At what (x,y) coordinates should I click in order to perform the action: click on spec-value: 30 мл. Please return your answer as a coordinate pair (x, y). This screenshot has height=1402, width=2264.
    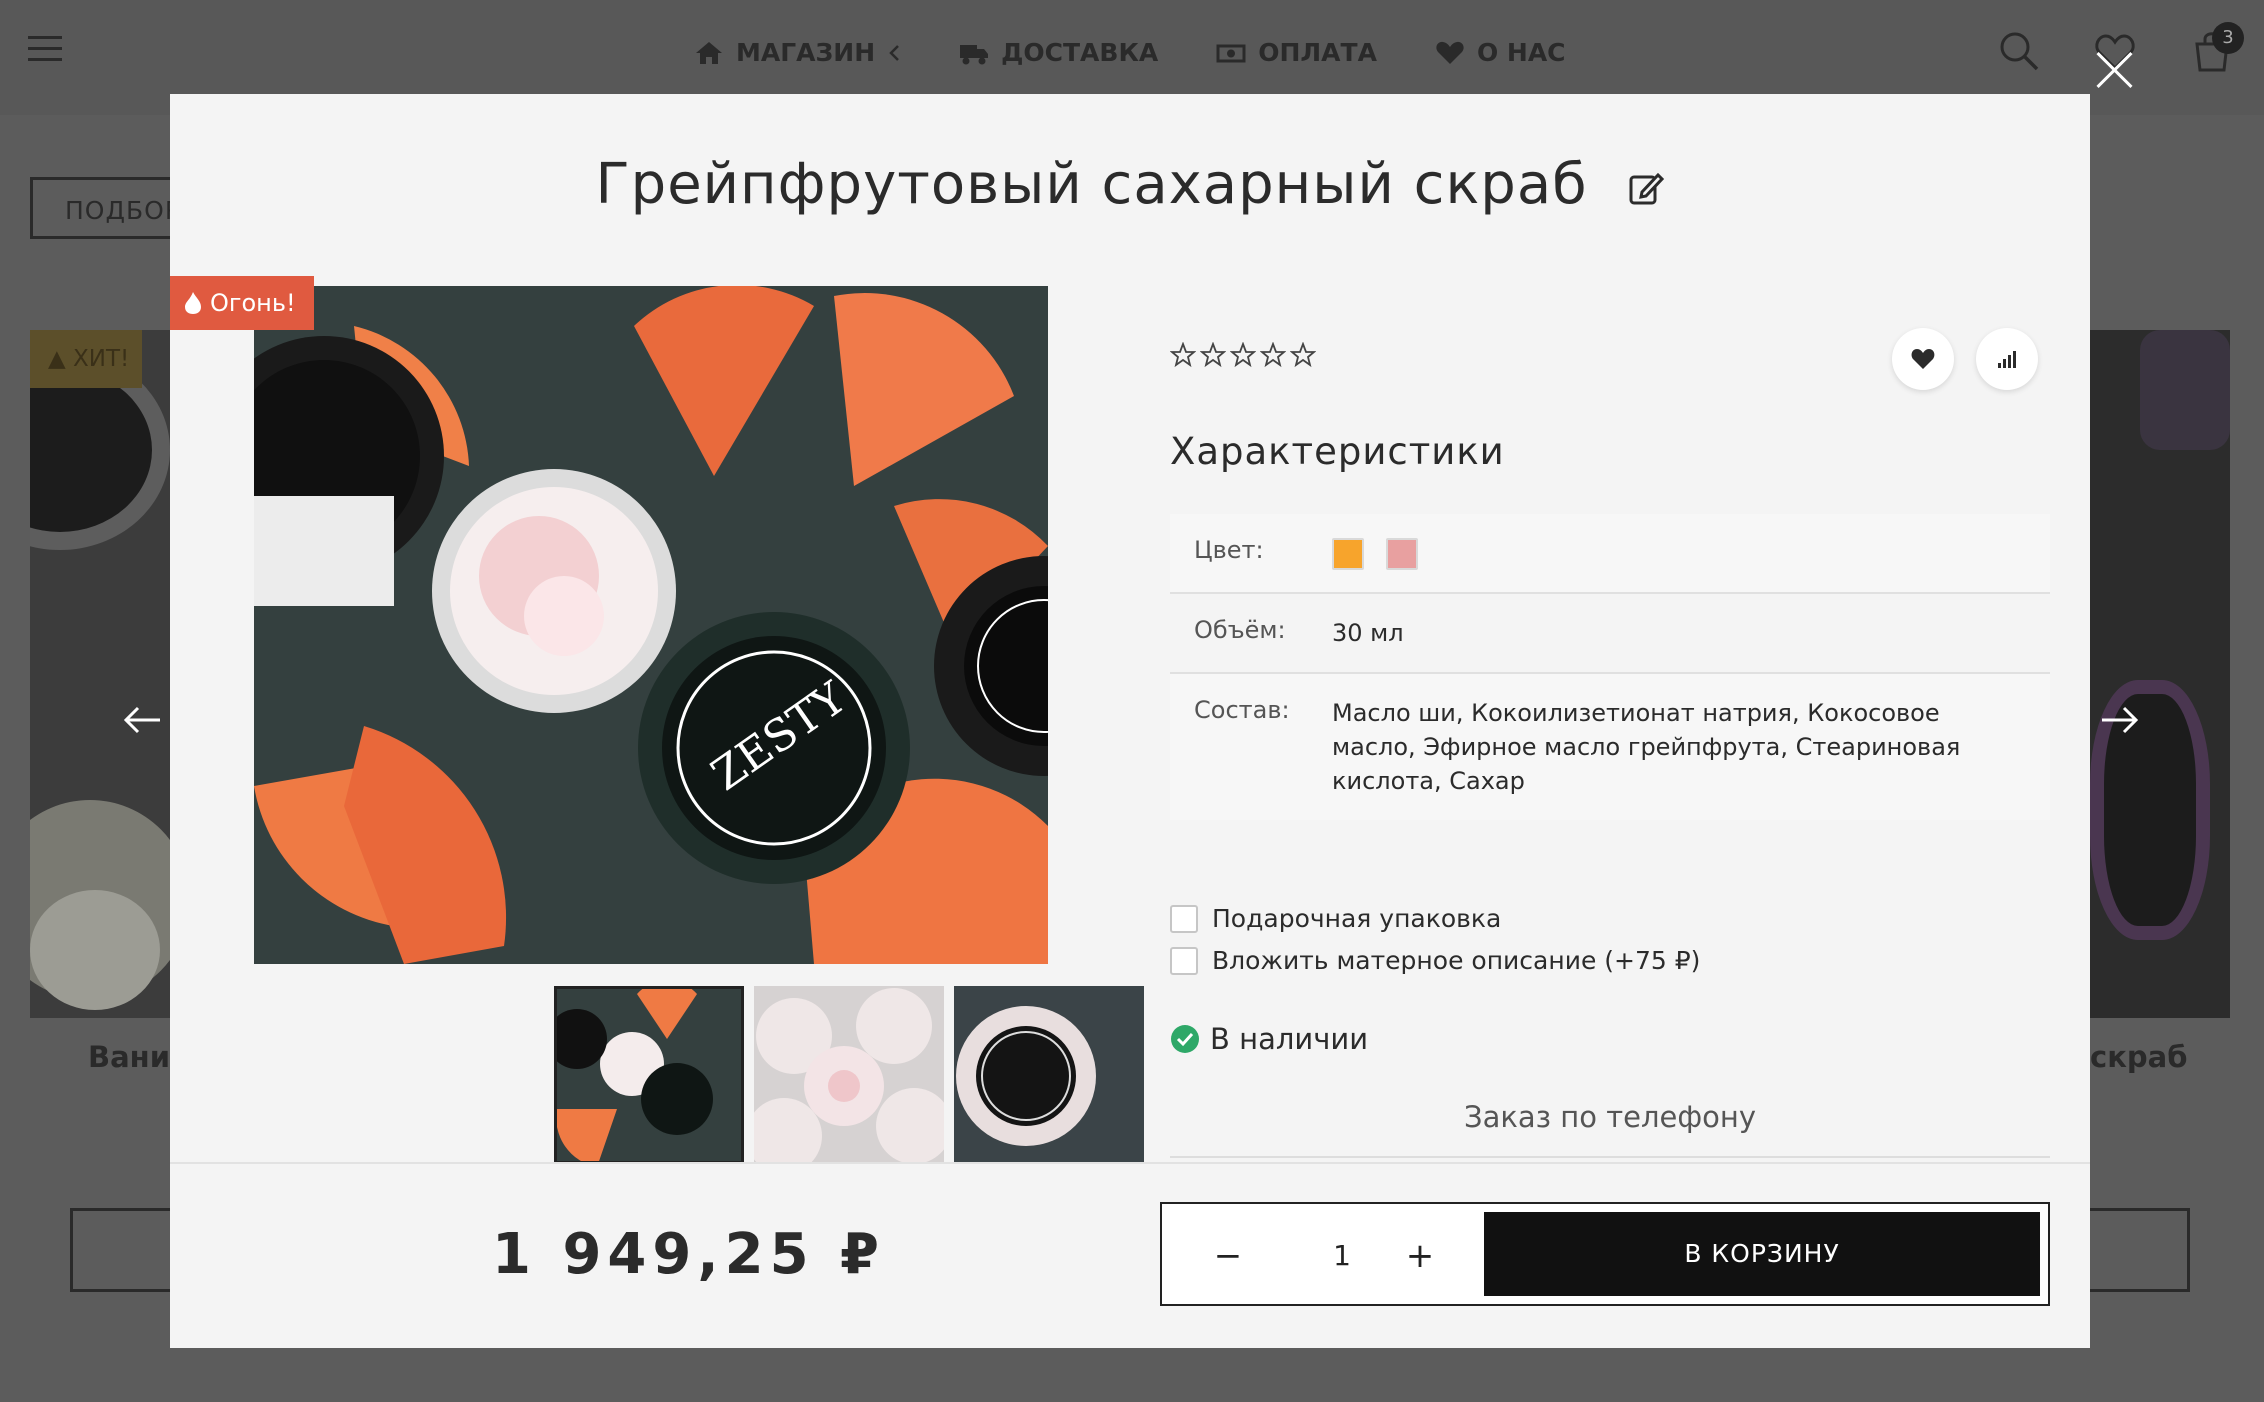
    Looking at the image, I should click on (1368, 633).